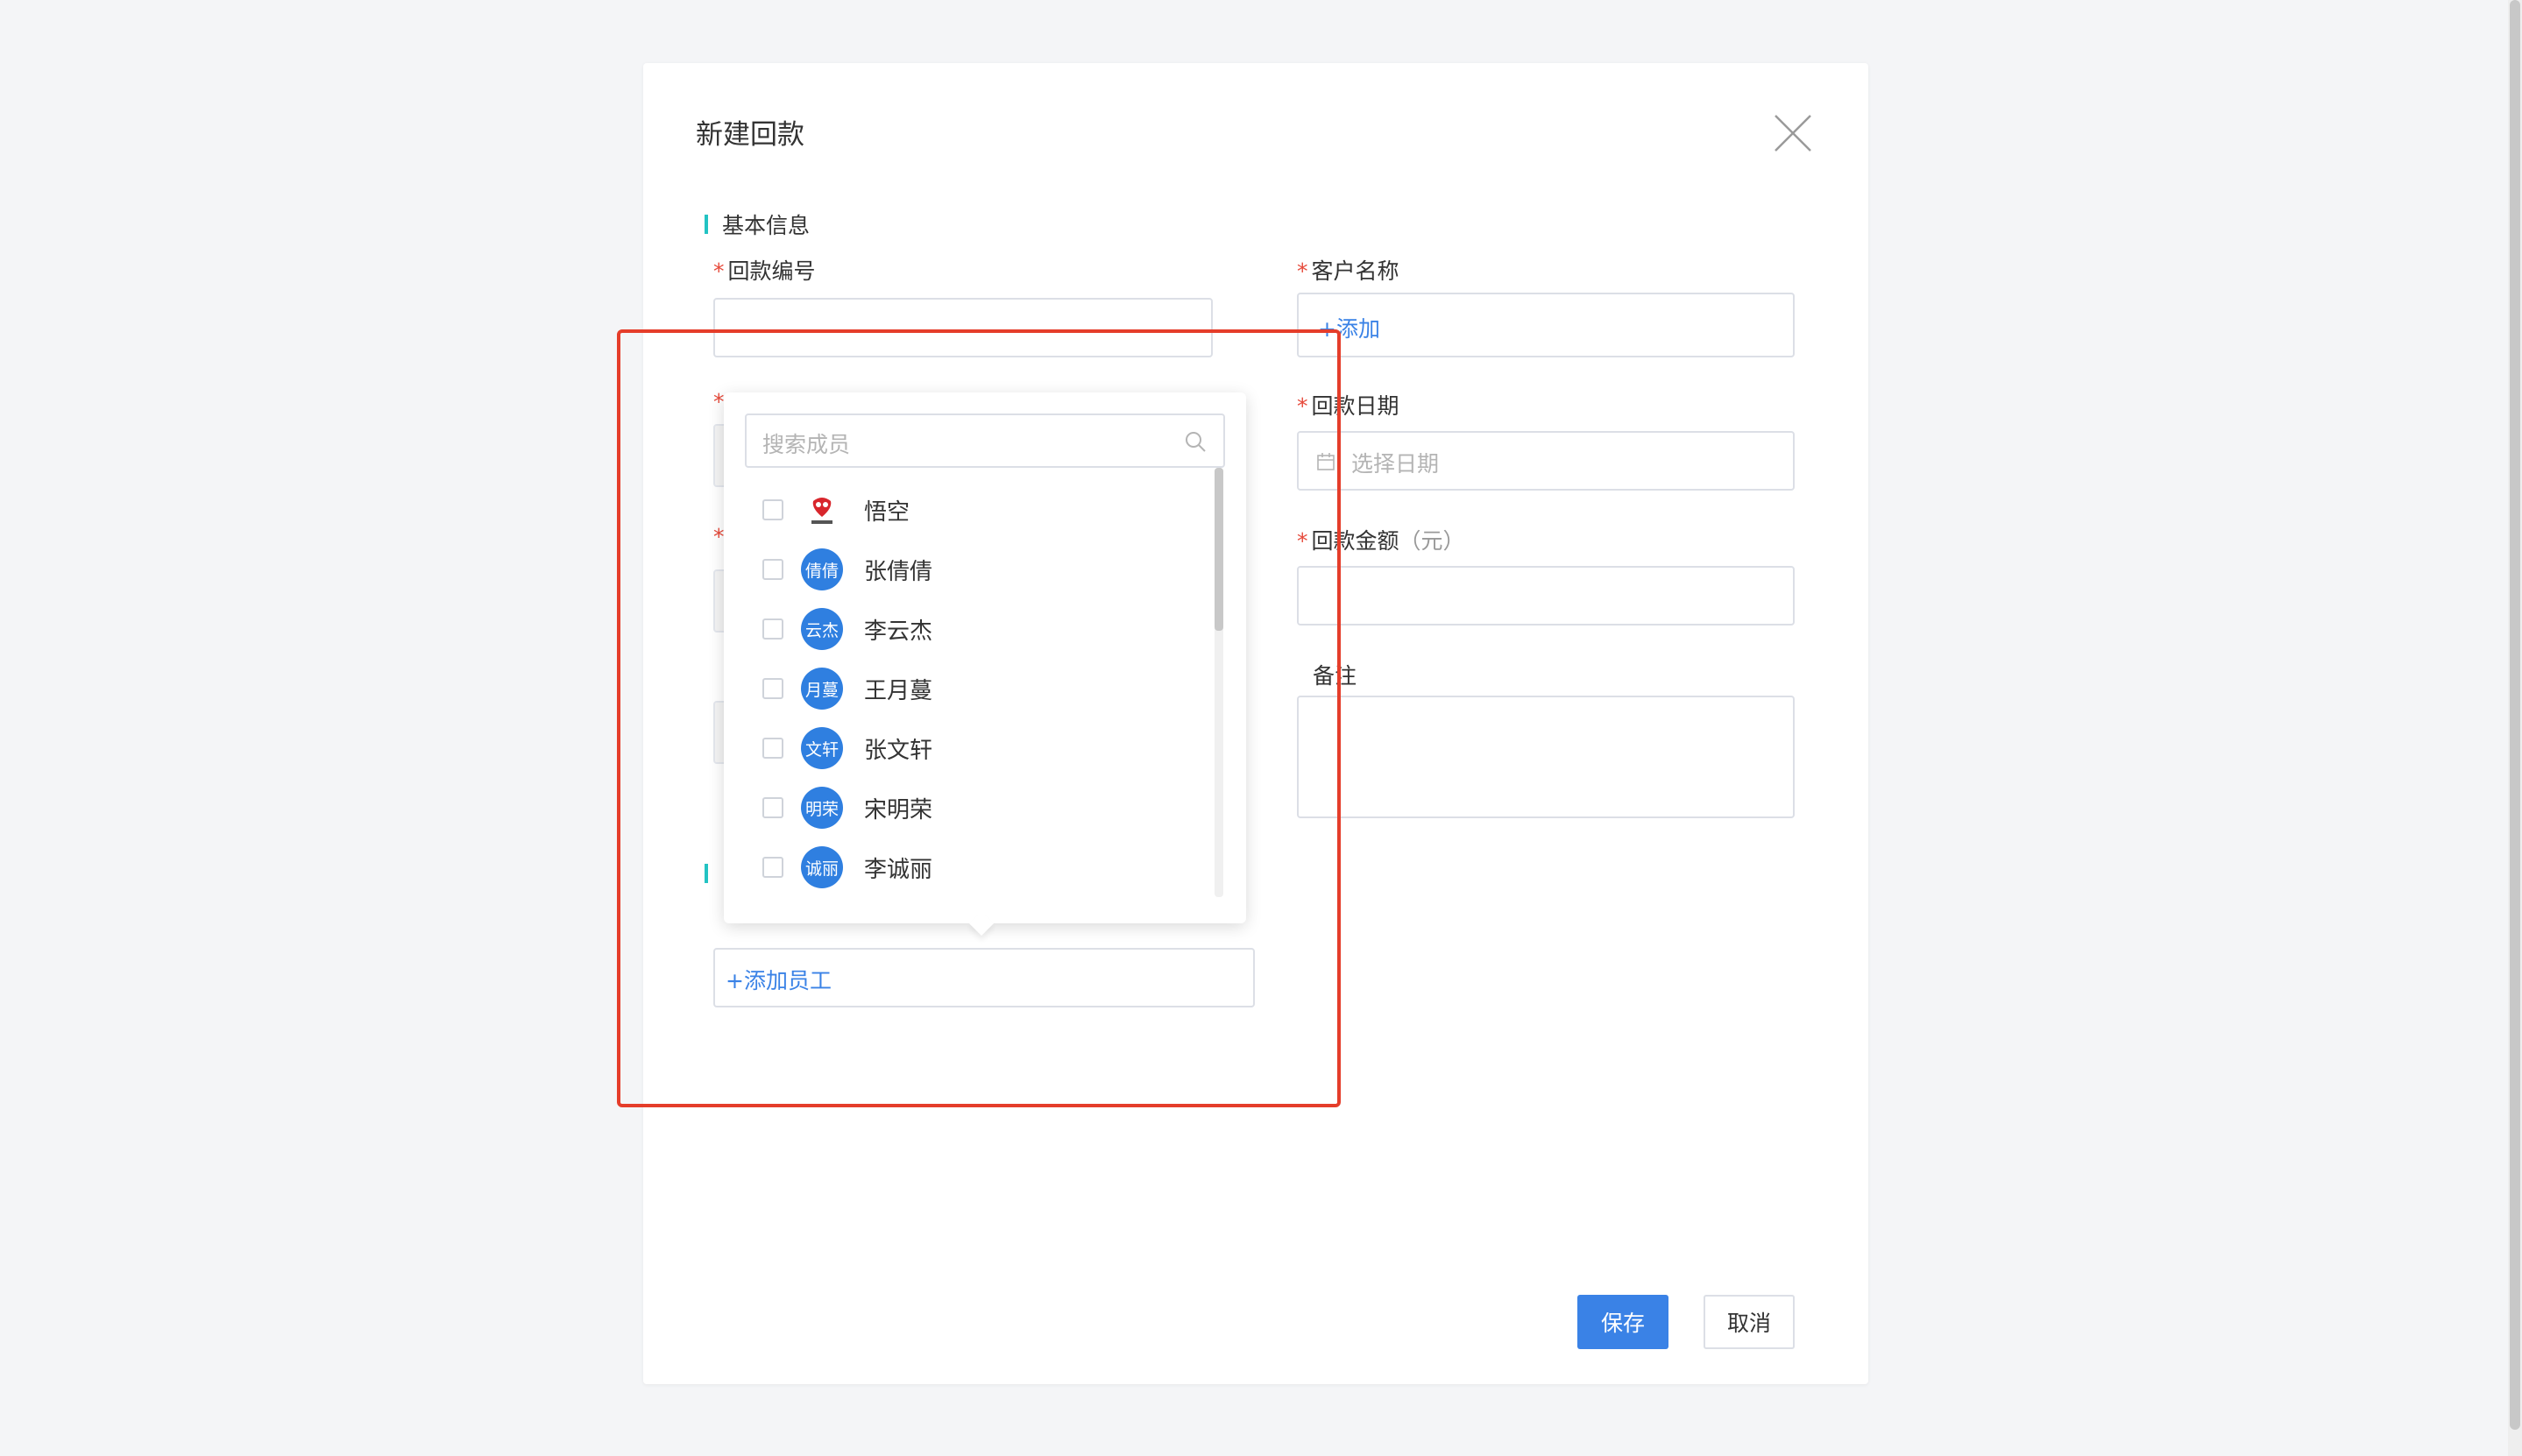 This screenshot has width=2522, height=1456. I want to click on save-button: 保存, so click(1622, 1322).